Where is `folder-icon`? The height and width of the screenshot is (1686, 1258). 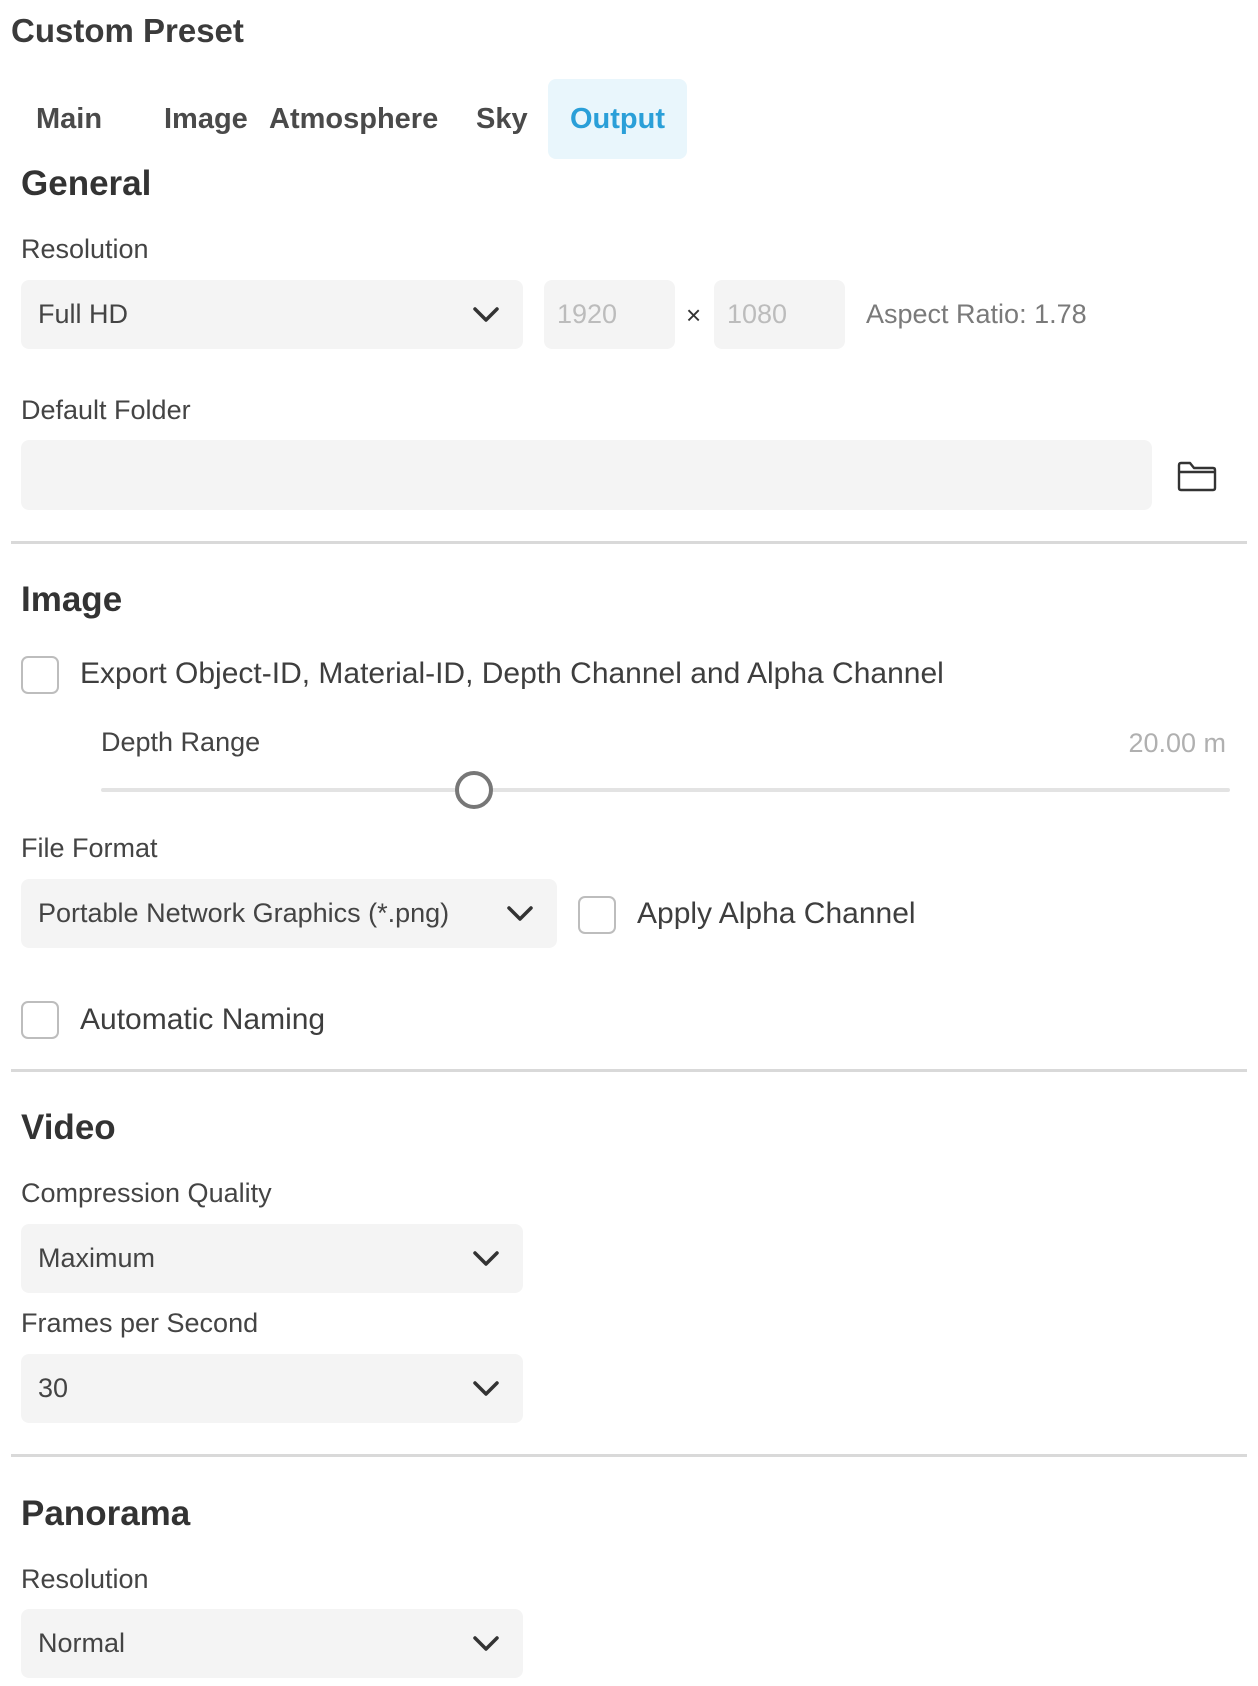
folder-icon is located at coordinates (1197, 476).